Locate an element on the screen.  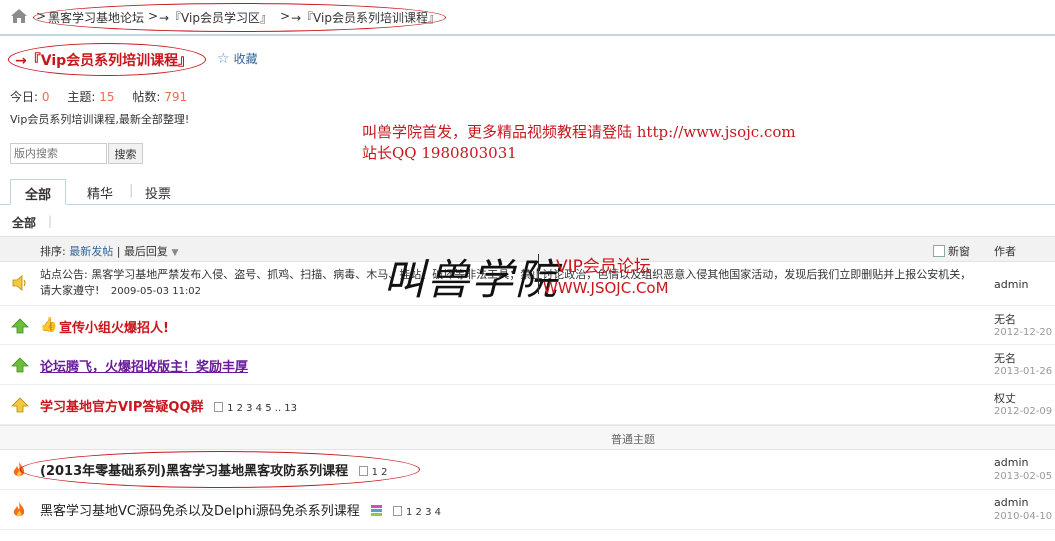
breadcrumb-item-vip-area: →『Vip会员学习区』 is located at coordinates (215, 17).